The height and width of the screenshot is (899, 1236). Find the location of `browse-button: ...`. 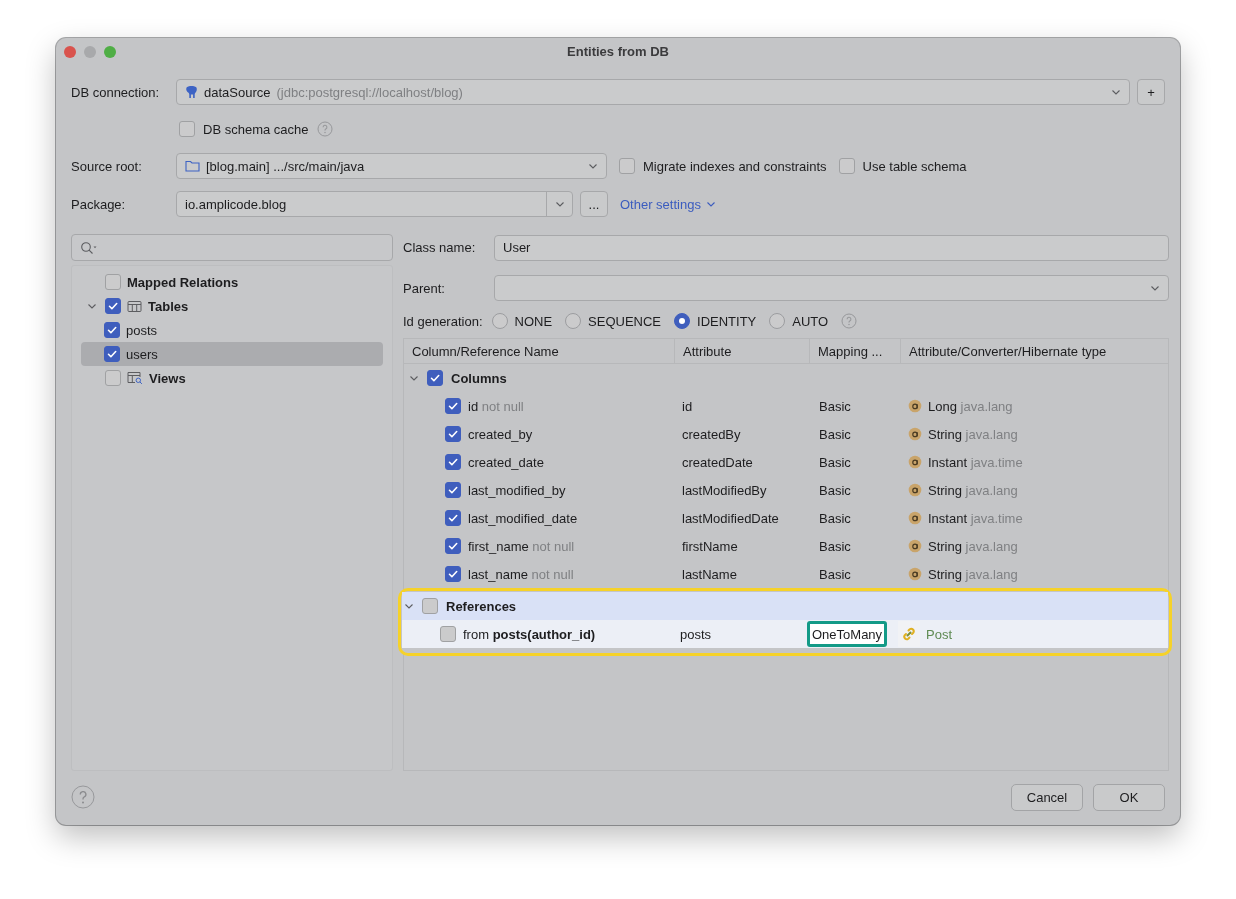

browse-button: ... is located at coordinates (594, 204).